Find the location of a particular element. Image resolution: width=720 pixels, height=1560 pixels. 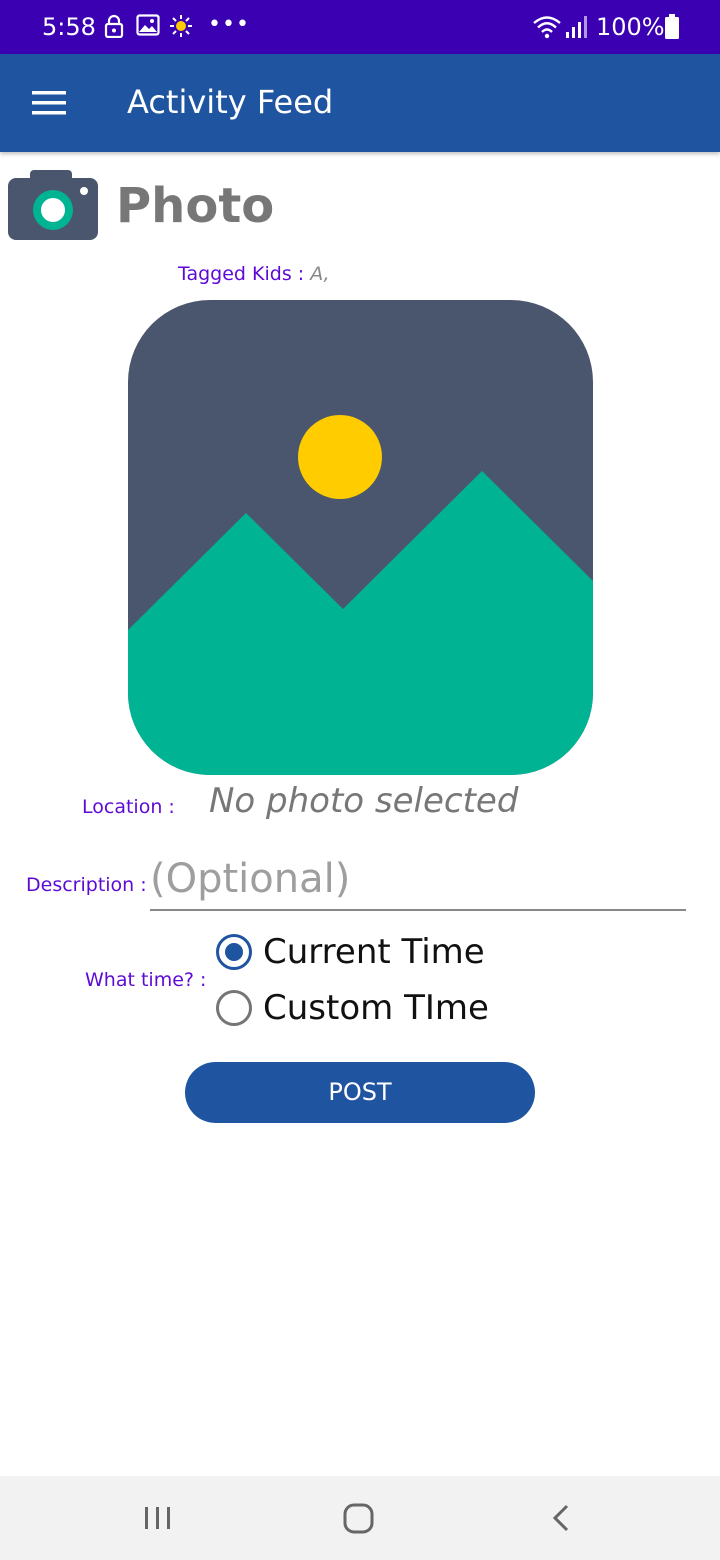

radio-current-time-label: Current Time is located at coordinates (374, 952).